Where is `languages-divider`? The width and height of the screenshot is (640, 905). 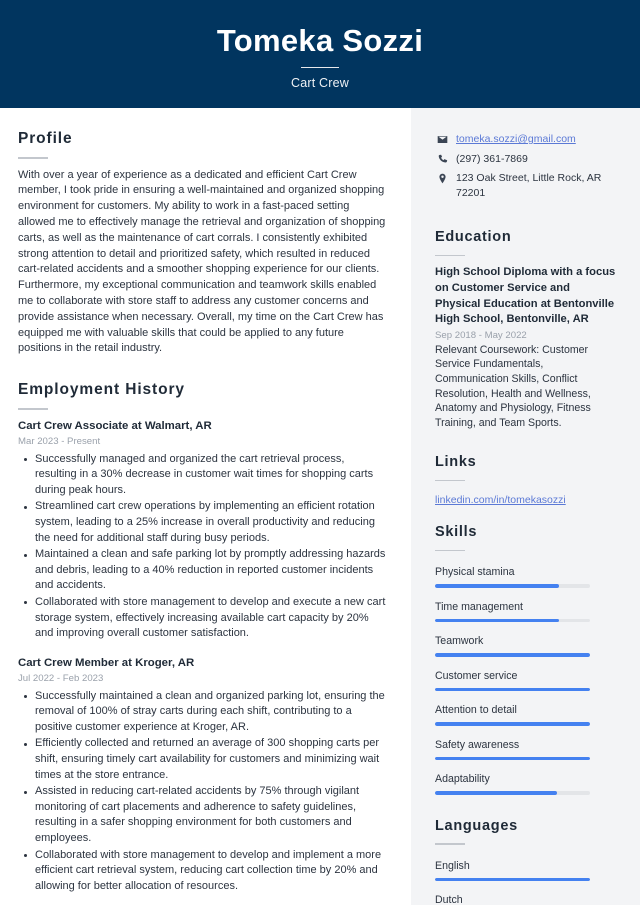 languages-divider is located at coordinates (450, 844).